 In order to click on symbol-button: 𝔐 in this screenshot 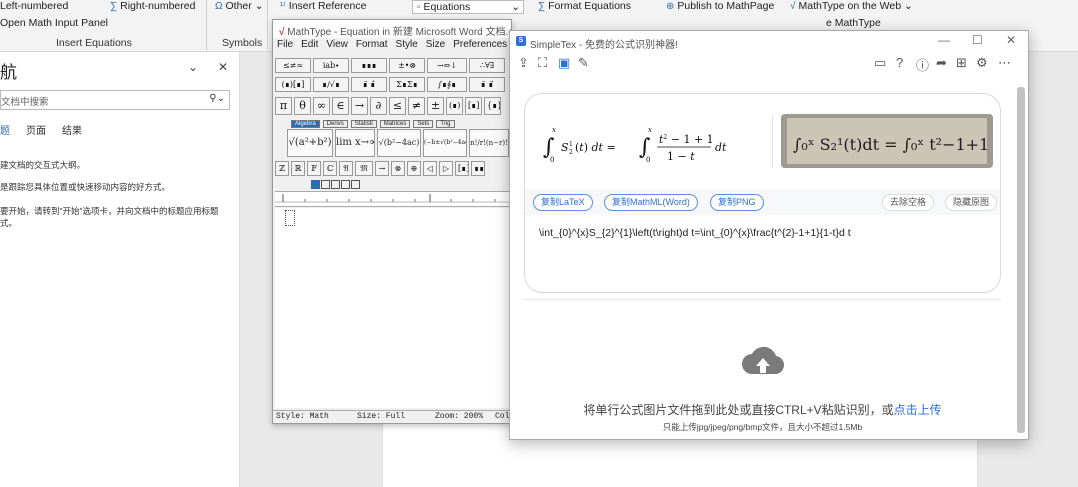, I will do `click(364, 168)`.